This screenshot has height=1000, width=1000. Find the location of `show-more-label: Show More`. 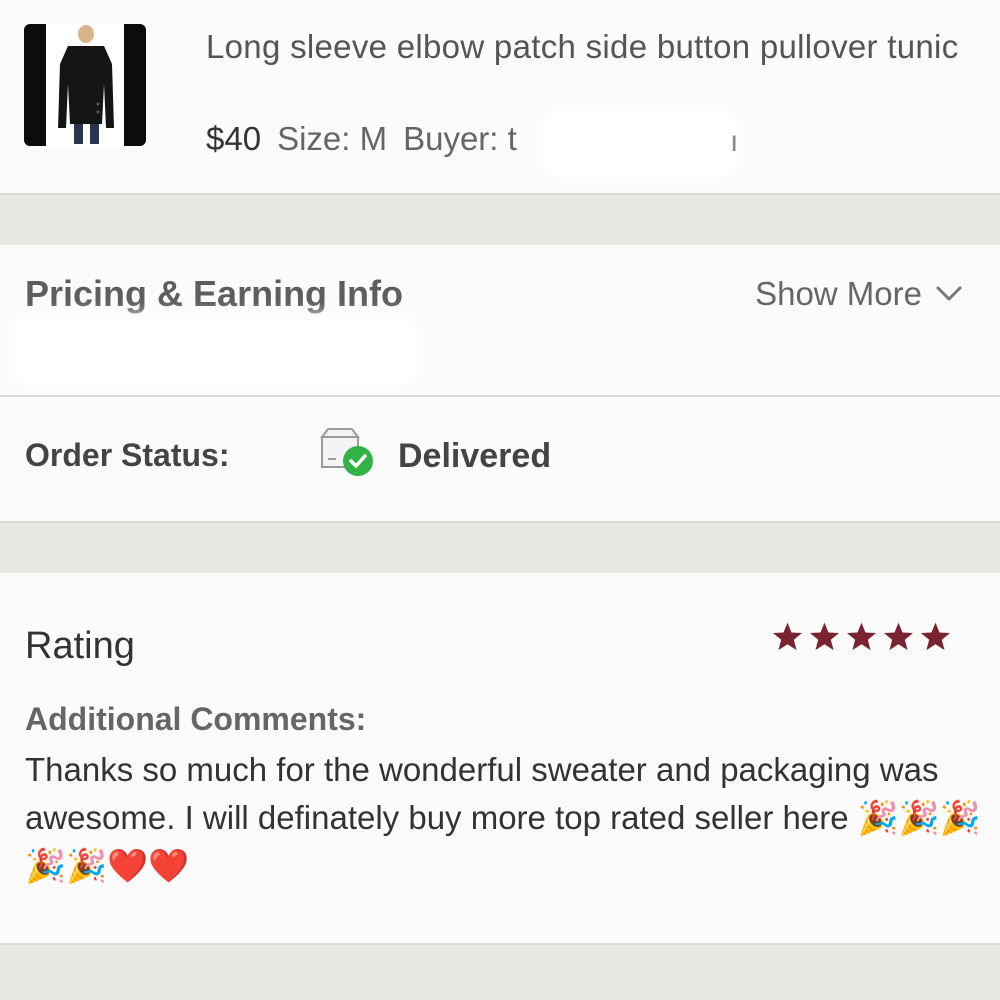

show-more-label: Show More is located at coordinates (838, 293).